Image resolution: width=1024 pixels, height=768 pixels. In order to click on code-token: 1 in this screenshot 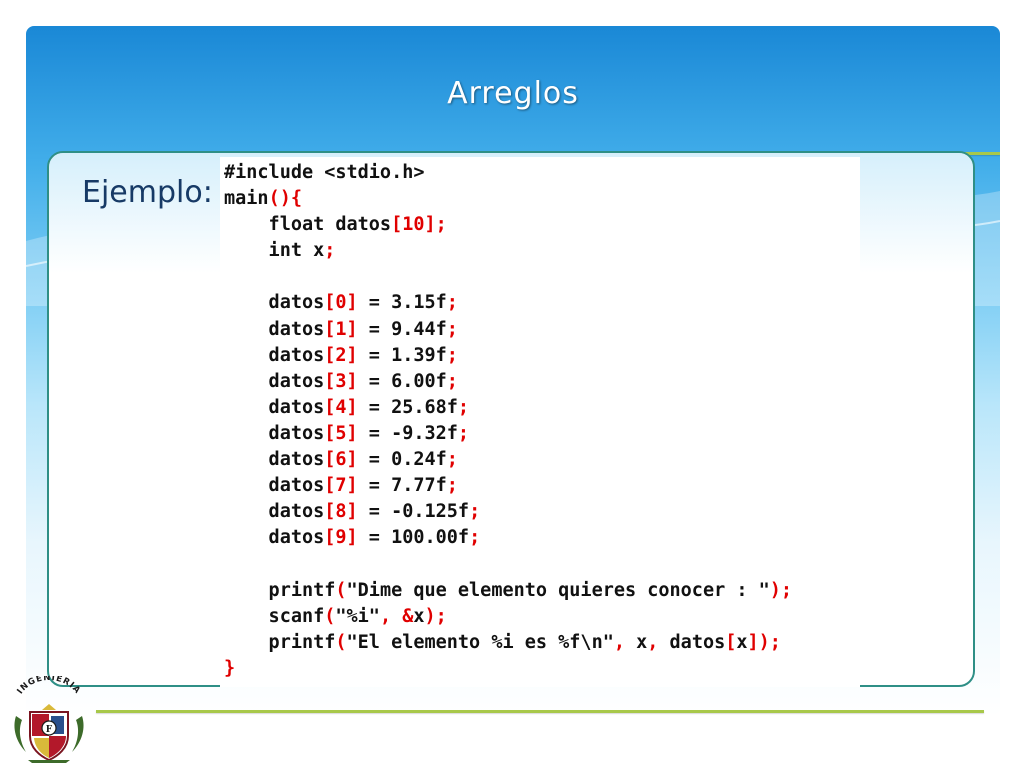, I will do `click(341, 329)`.